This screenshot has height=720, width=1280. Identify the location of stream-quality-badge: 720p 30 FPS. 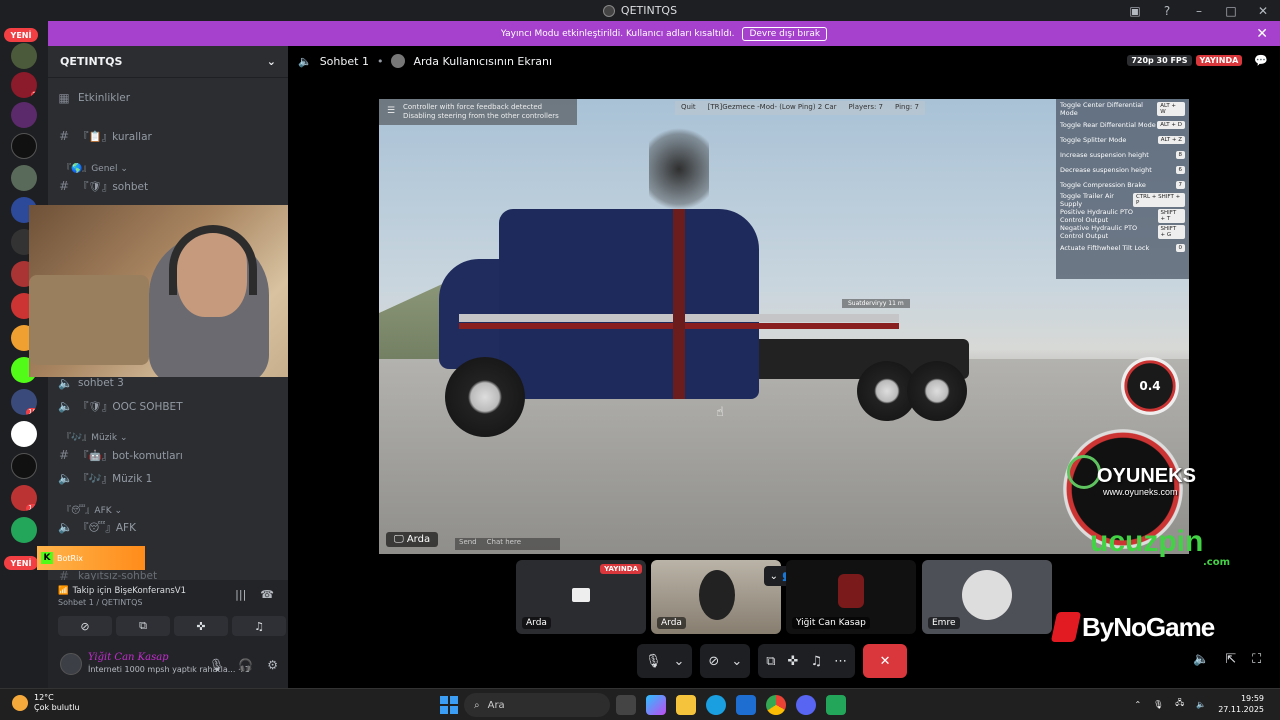
(1159, 60).